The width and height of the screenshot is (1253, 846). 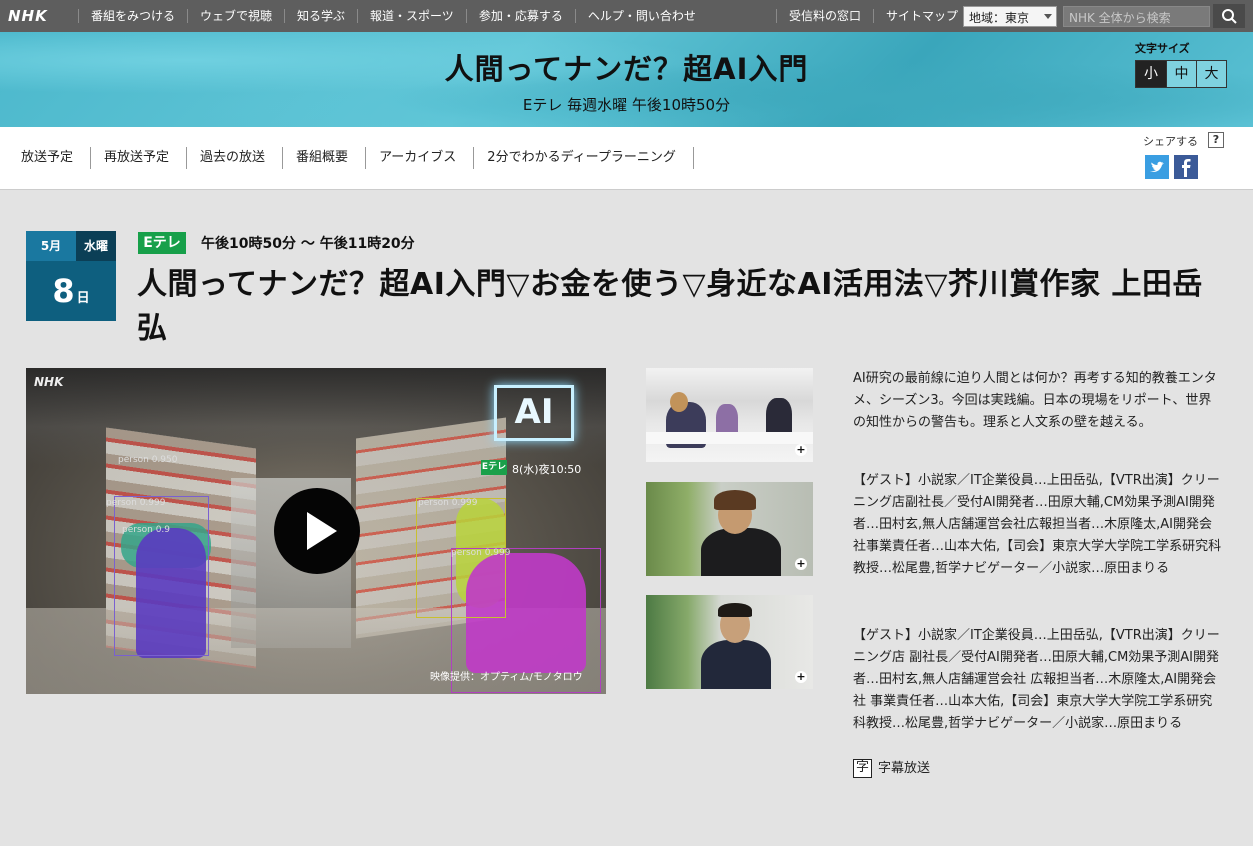 What do you see at coordinates (235, 158) in the screenshot?
I see `tab-past-broadcasts: 過去の放送` at bounding box center [235, 158].